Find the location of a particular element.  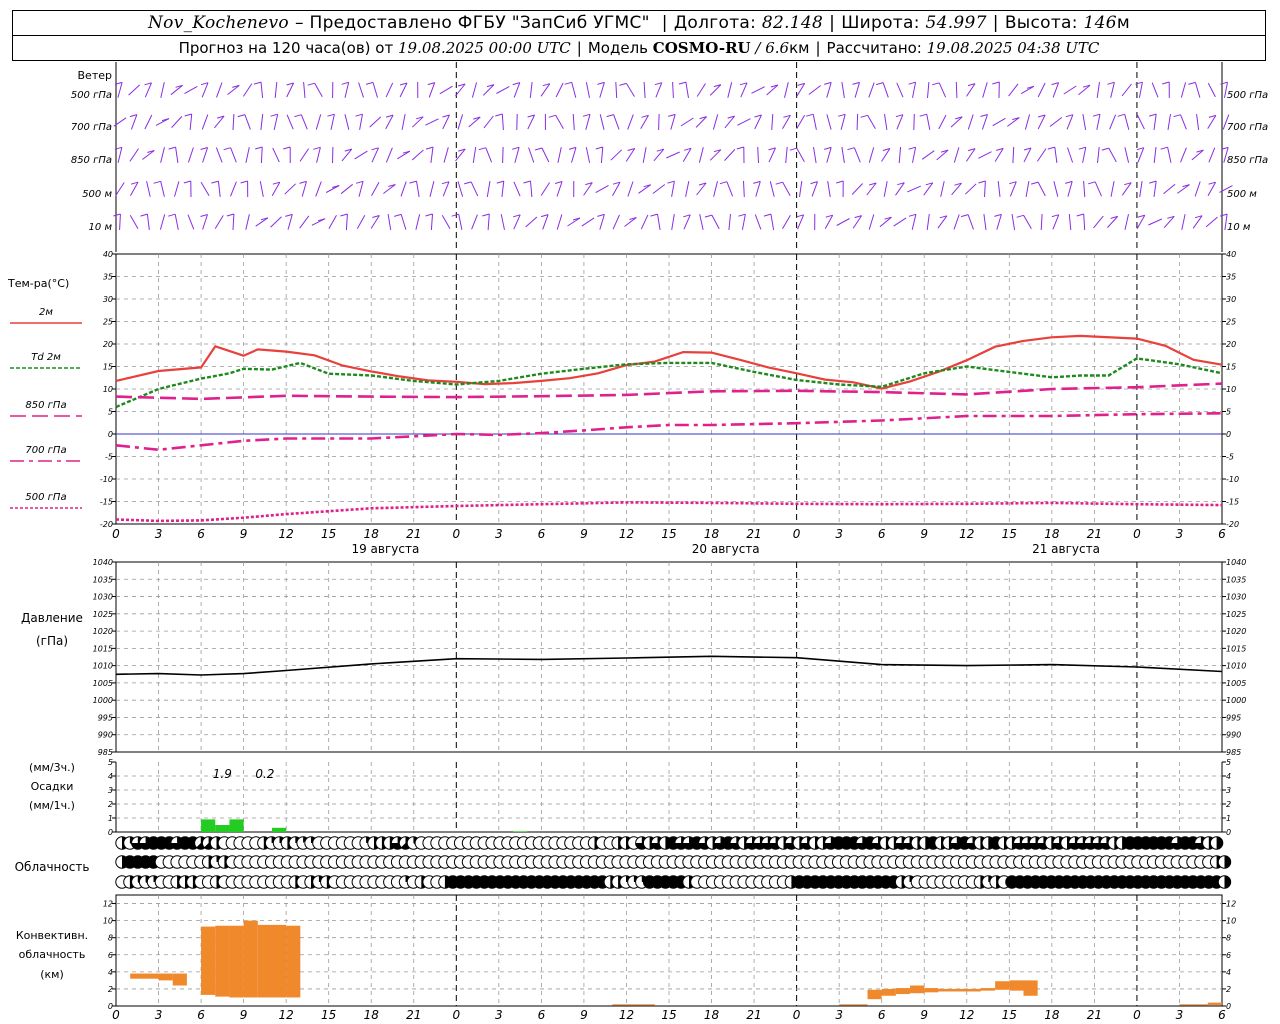

y-tick-label: 4 is located at coordinates (1228, 972).